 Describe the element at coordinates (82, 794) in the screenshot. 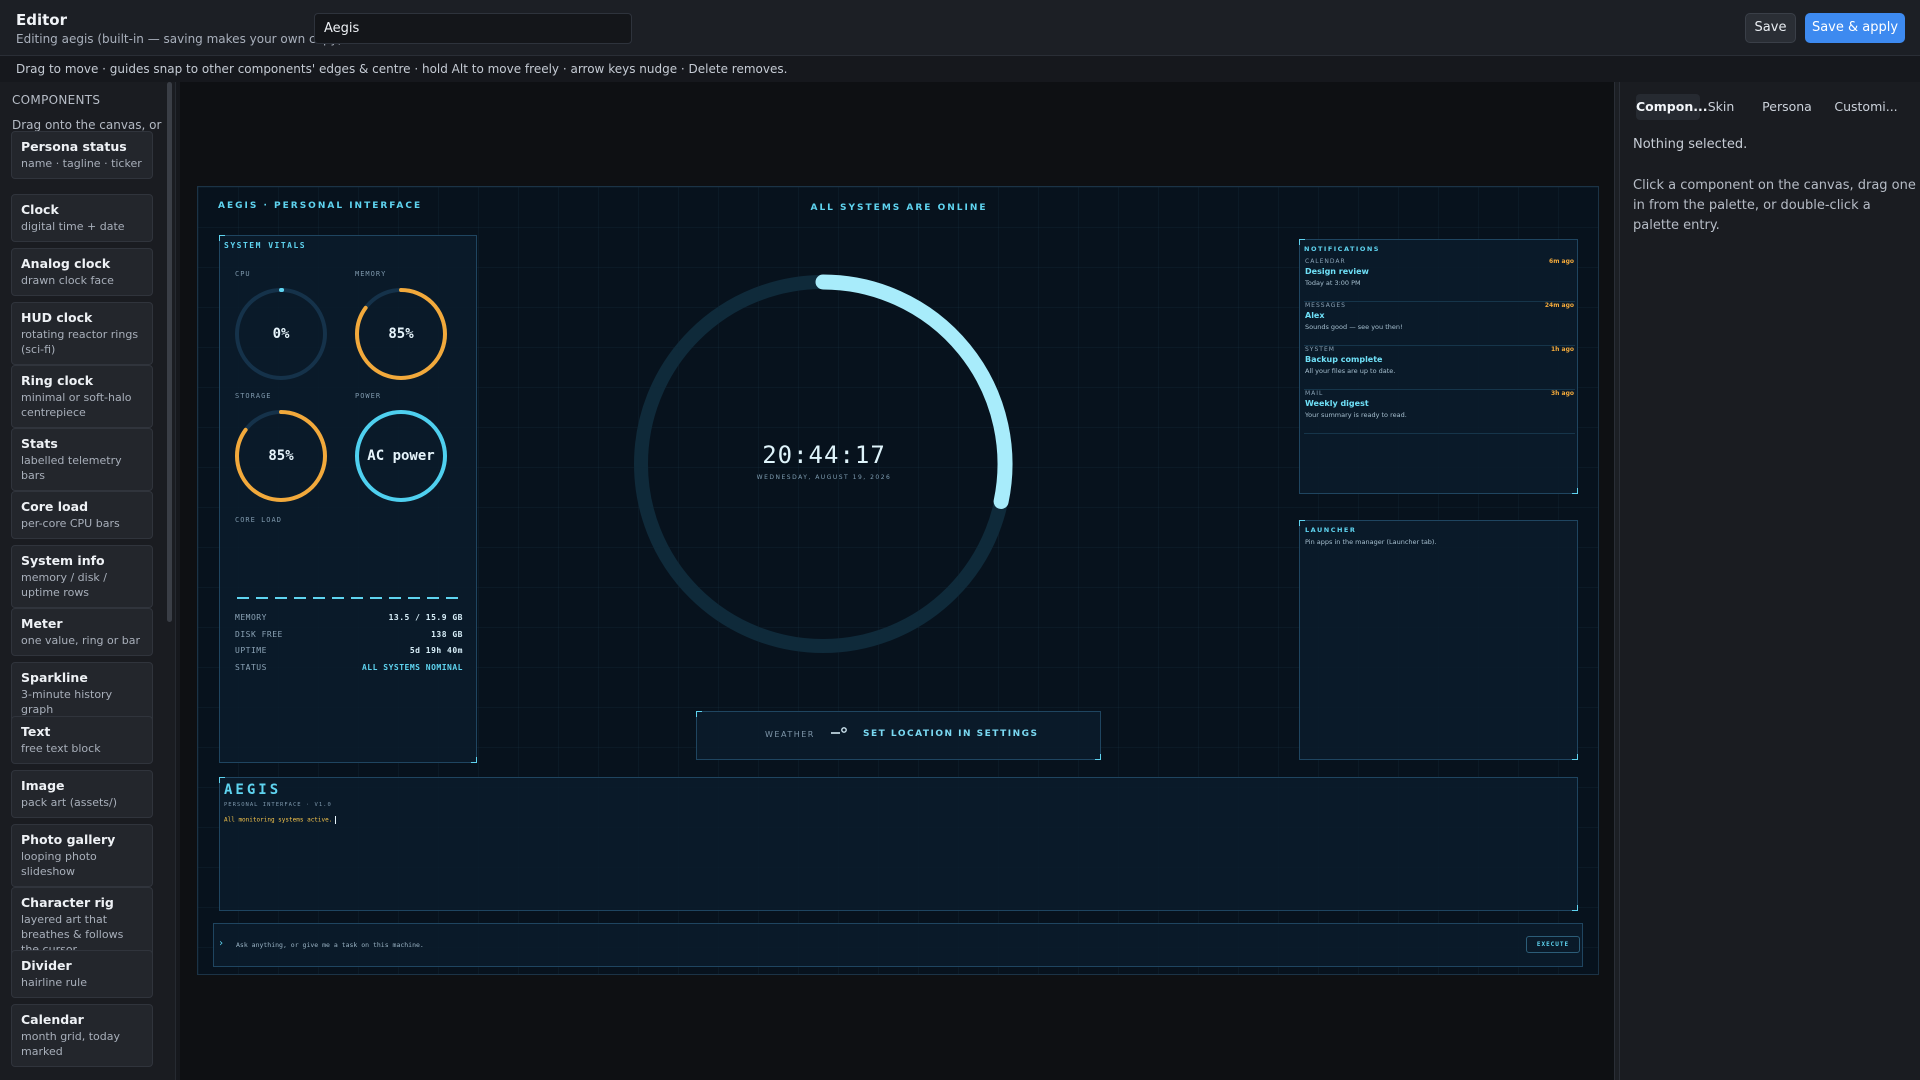

I see `palette-item: Image pack art (assets/)` at that location.